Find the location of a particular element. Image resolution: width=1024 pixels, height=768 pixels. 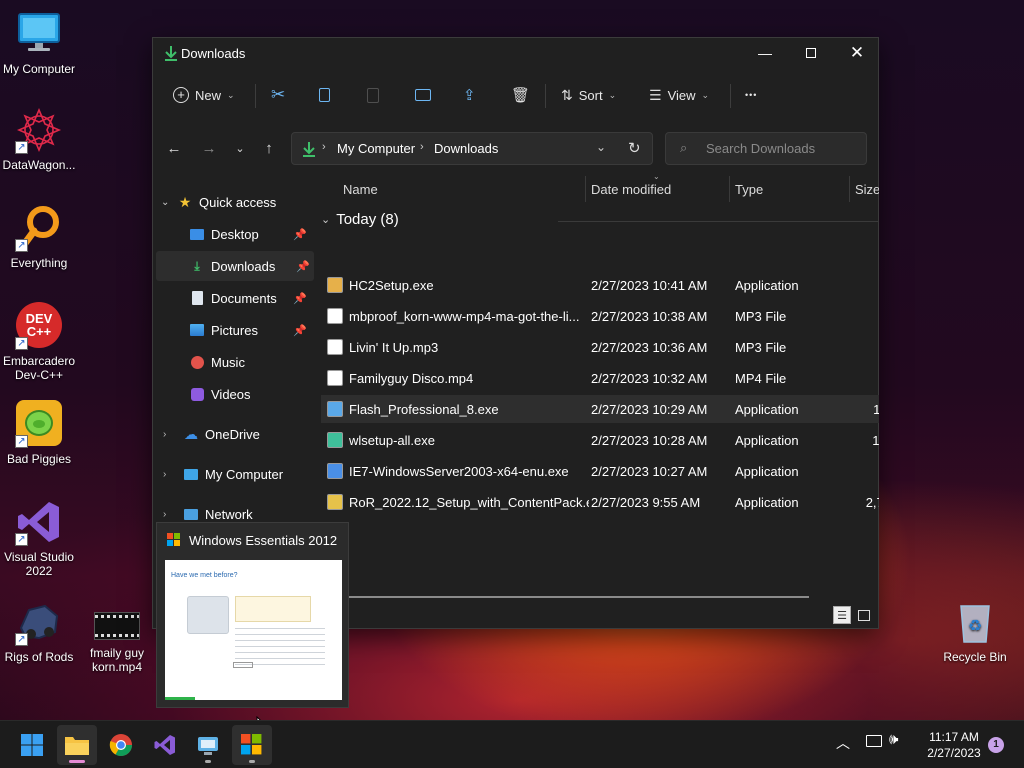

share-button: ⇪ is located at coordinates (469, 95).